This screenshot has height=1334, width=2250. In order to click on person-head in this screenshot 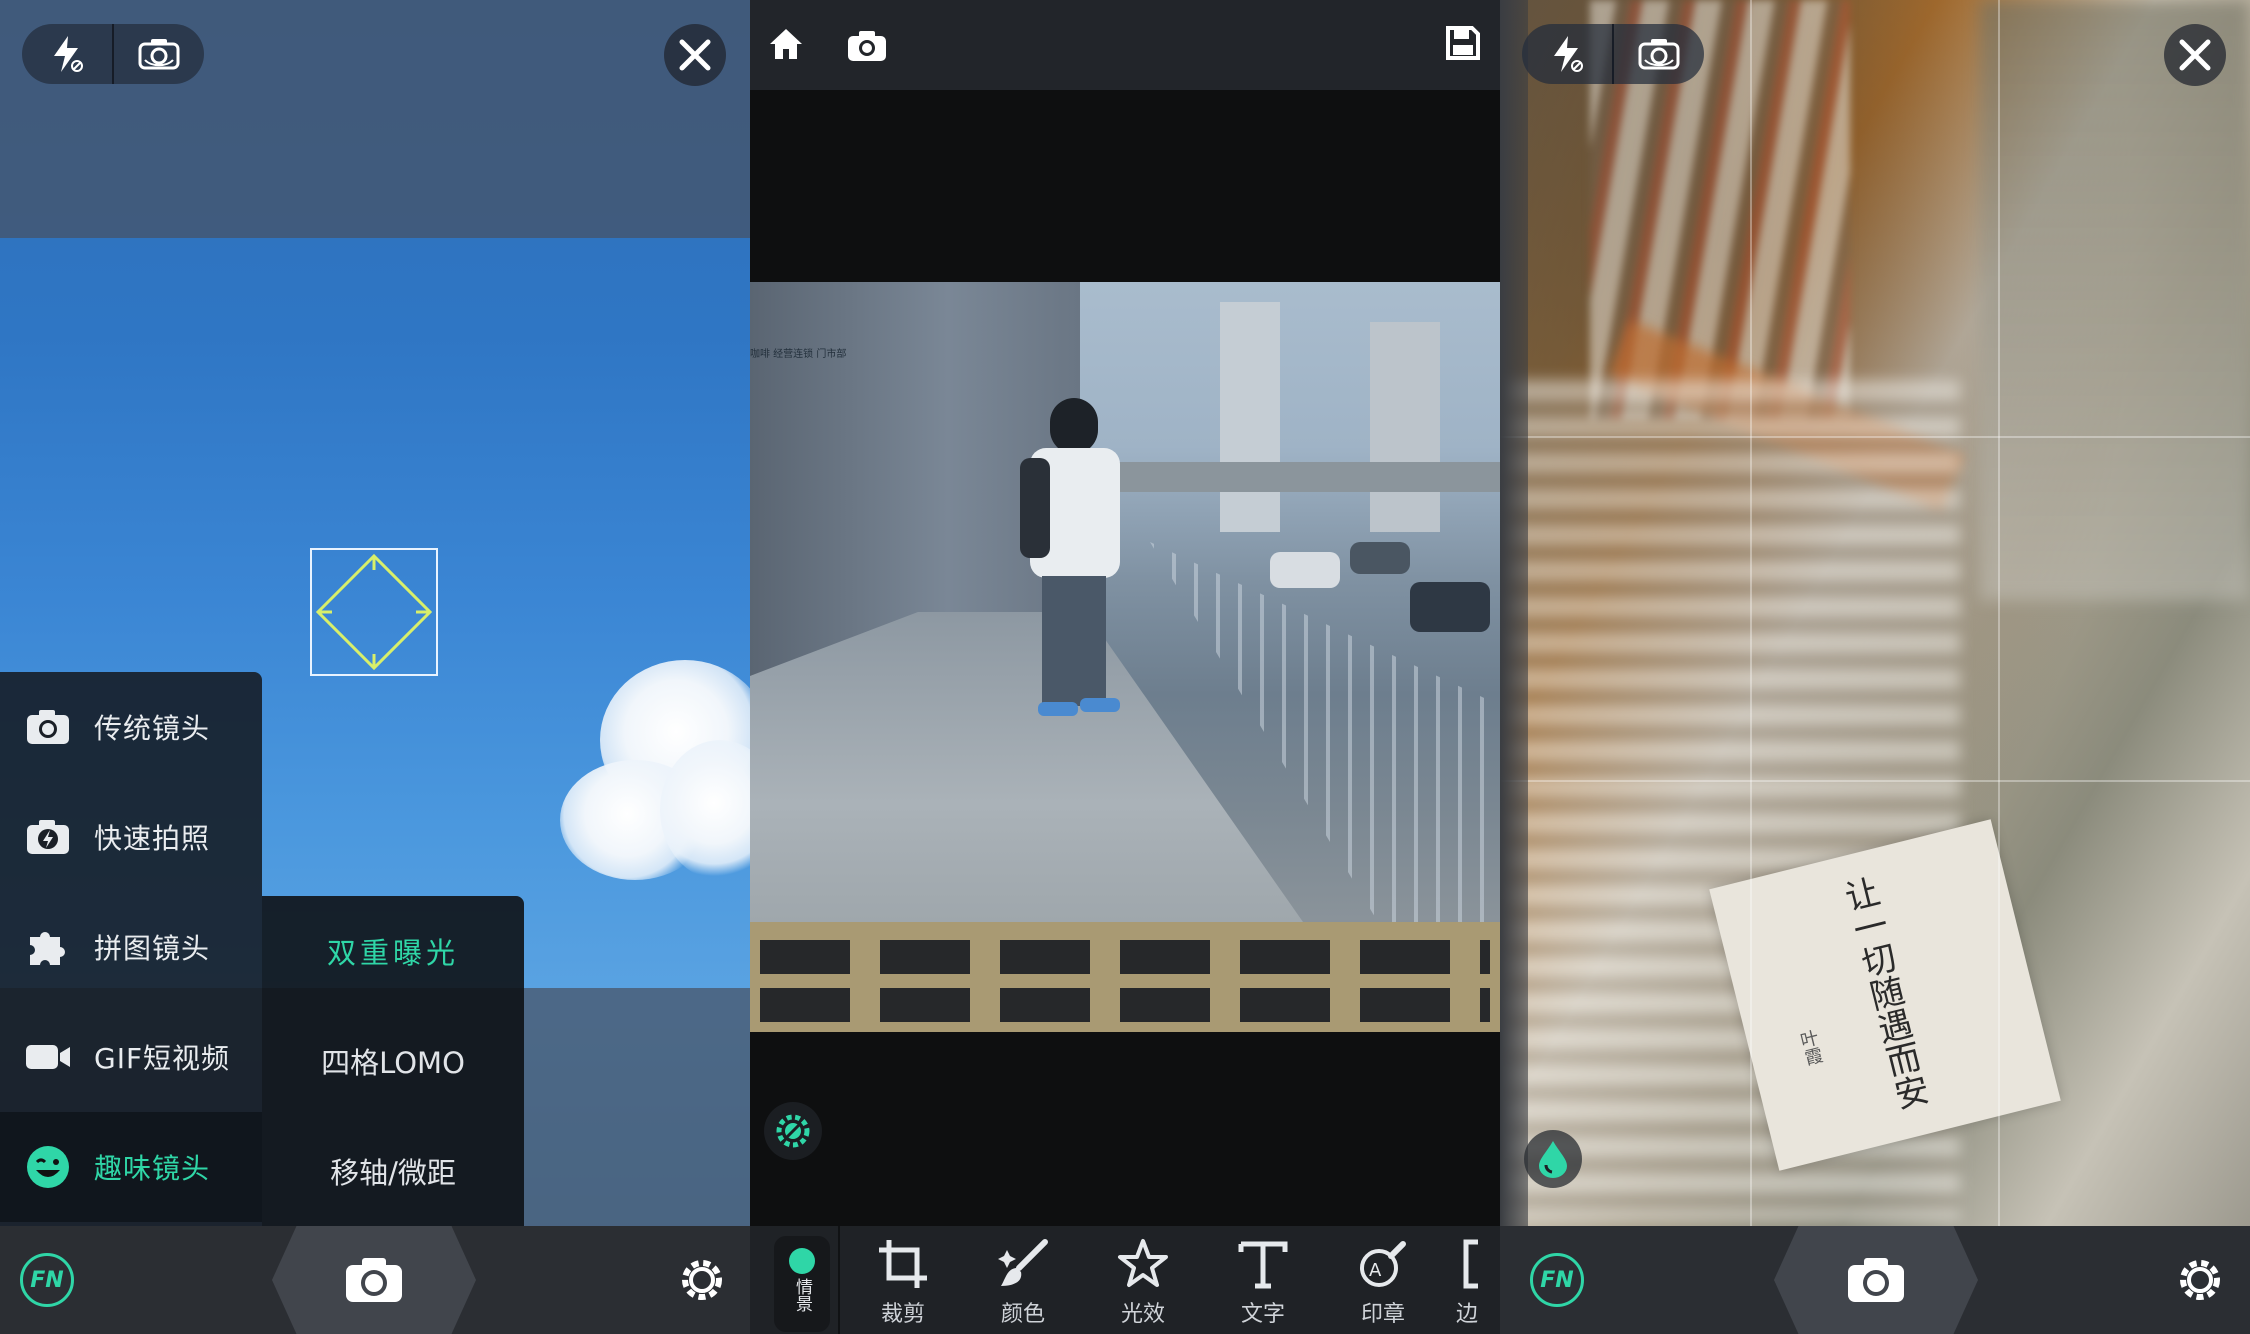, I will do `click(1074, 426)`.